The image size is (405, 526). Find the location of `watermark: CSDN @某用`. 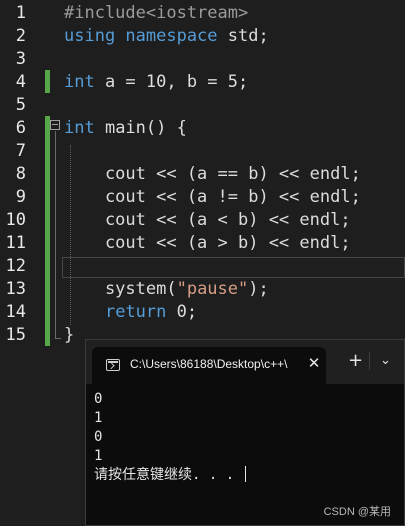

watermark: CSDN @某用 is located at coordinates (357, 512).